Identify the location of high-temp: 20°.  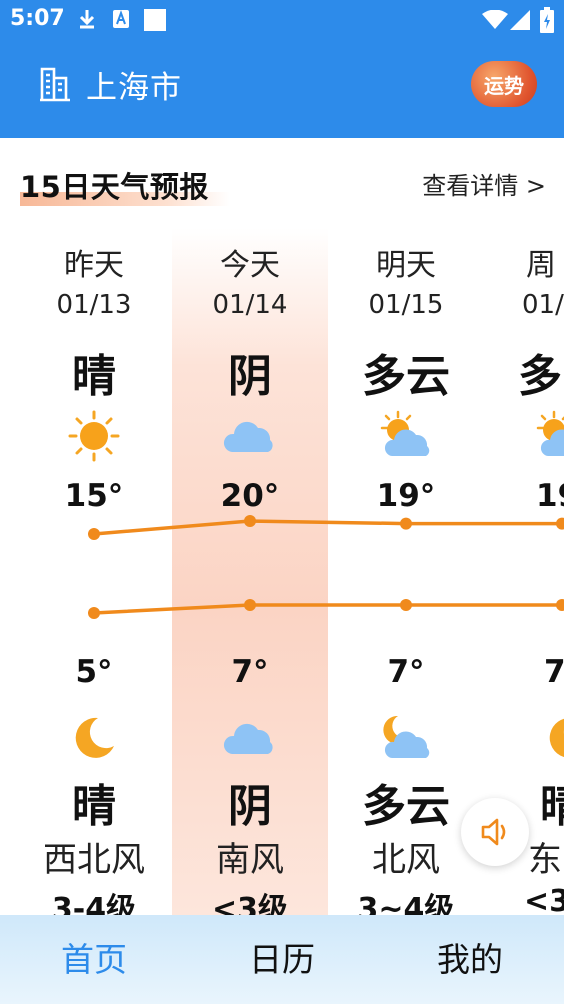
(250, 496).